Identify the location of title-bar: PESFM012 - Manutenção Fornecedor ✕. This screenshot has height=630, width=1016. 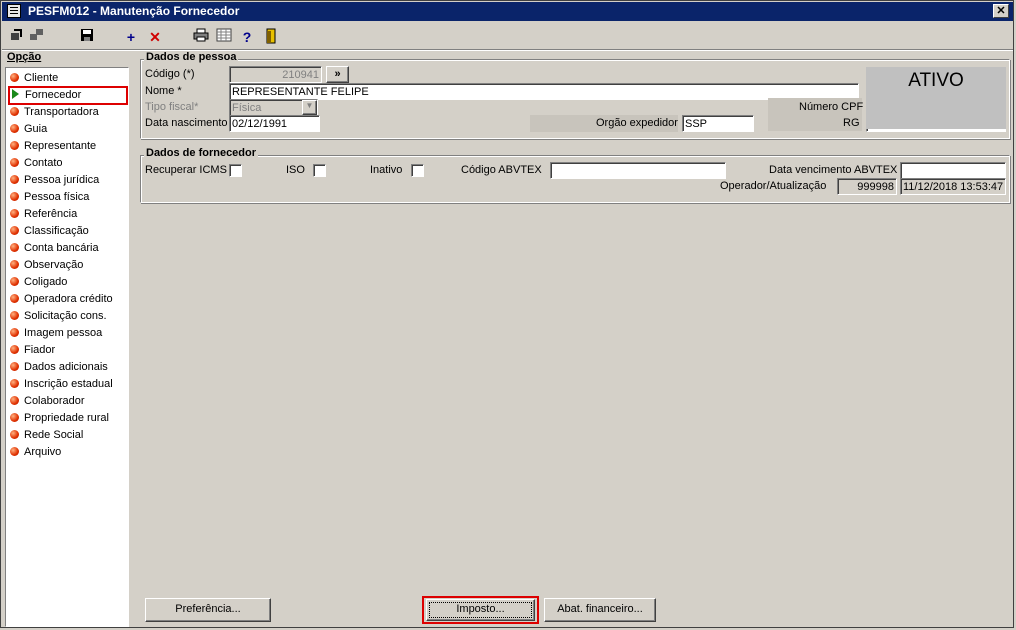
(507, 11).